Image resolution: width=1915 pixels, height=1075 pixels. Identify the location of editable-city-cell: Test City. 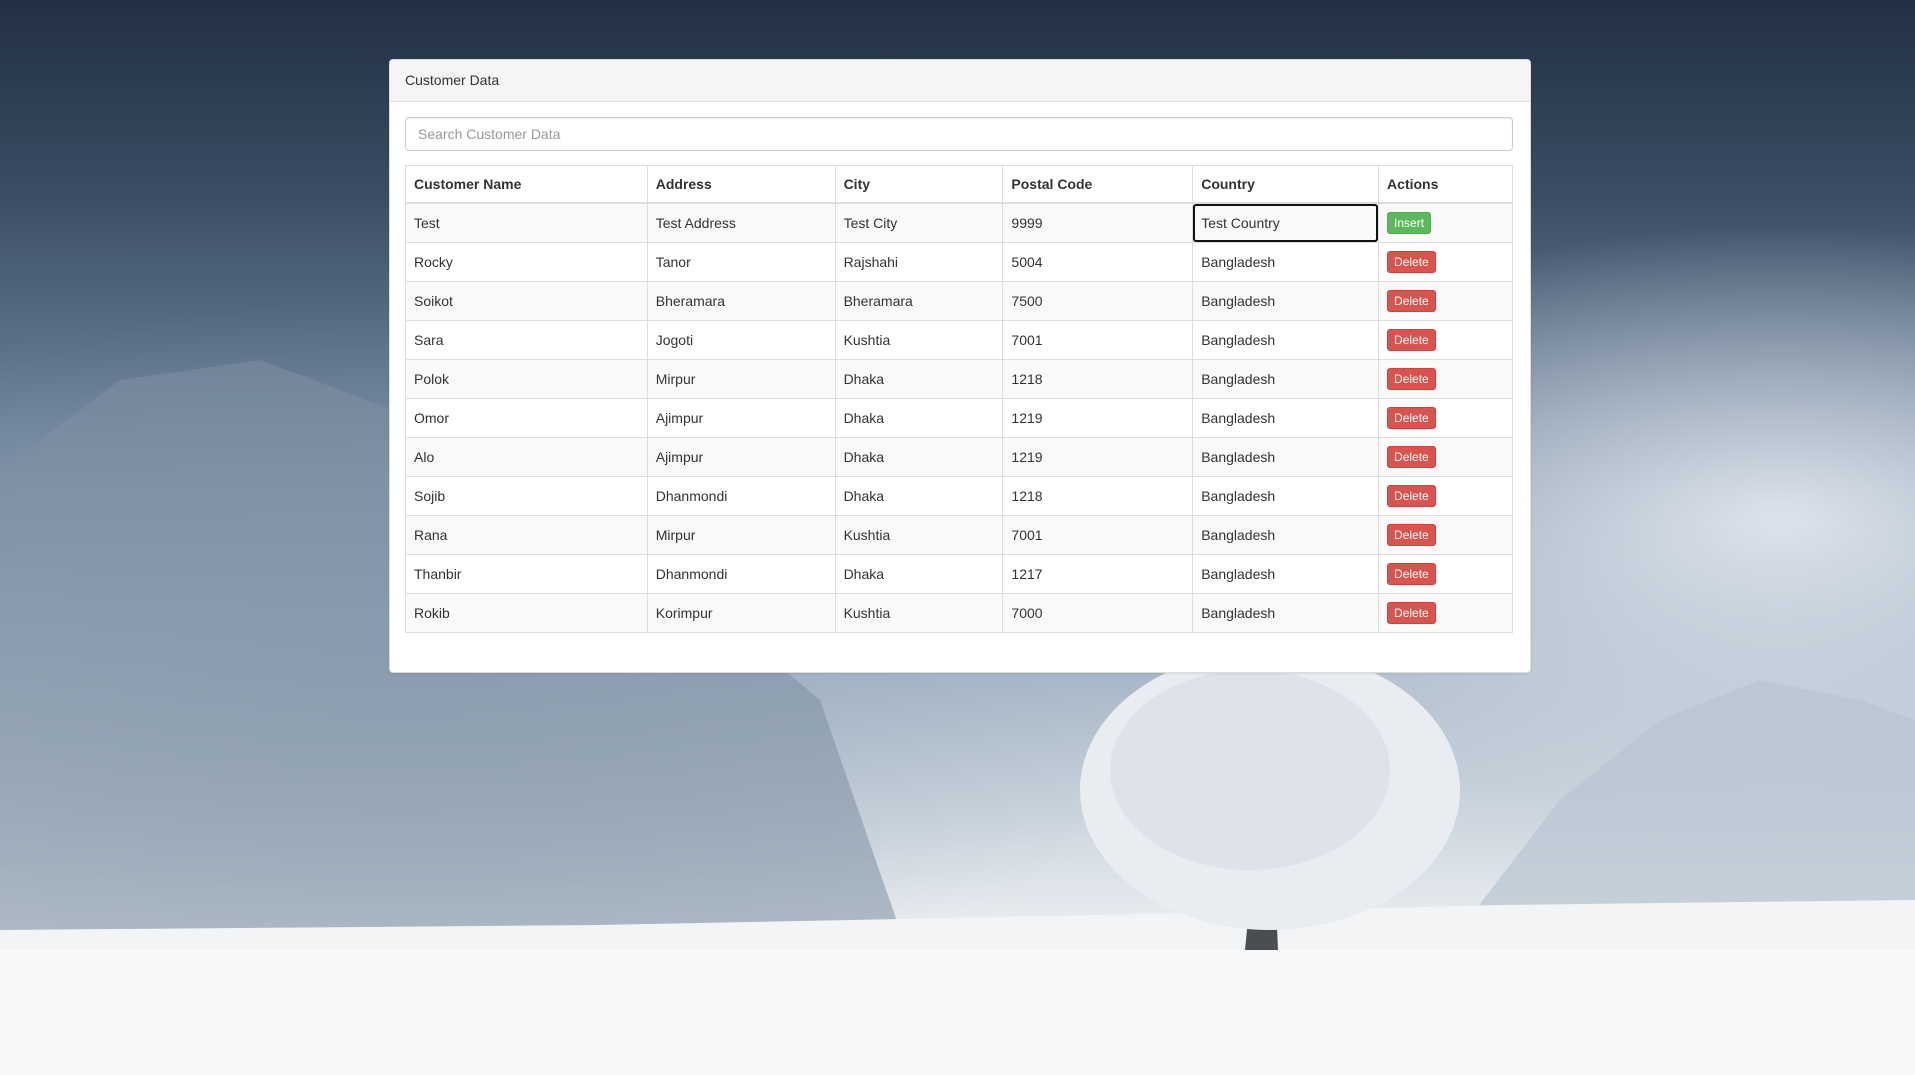
(919, 222).